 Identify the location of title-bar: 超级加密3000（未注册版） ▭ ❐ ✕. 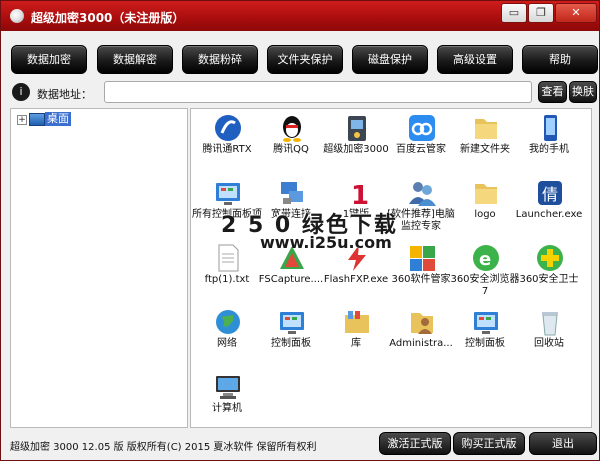
(300, 16).